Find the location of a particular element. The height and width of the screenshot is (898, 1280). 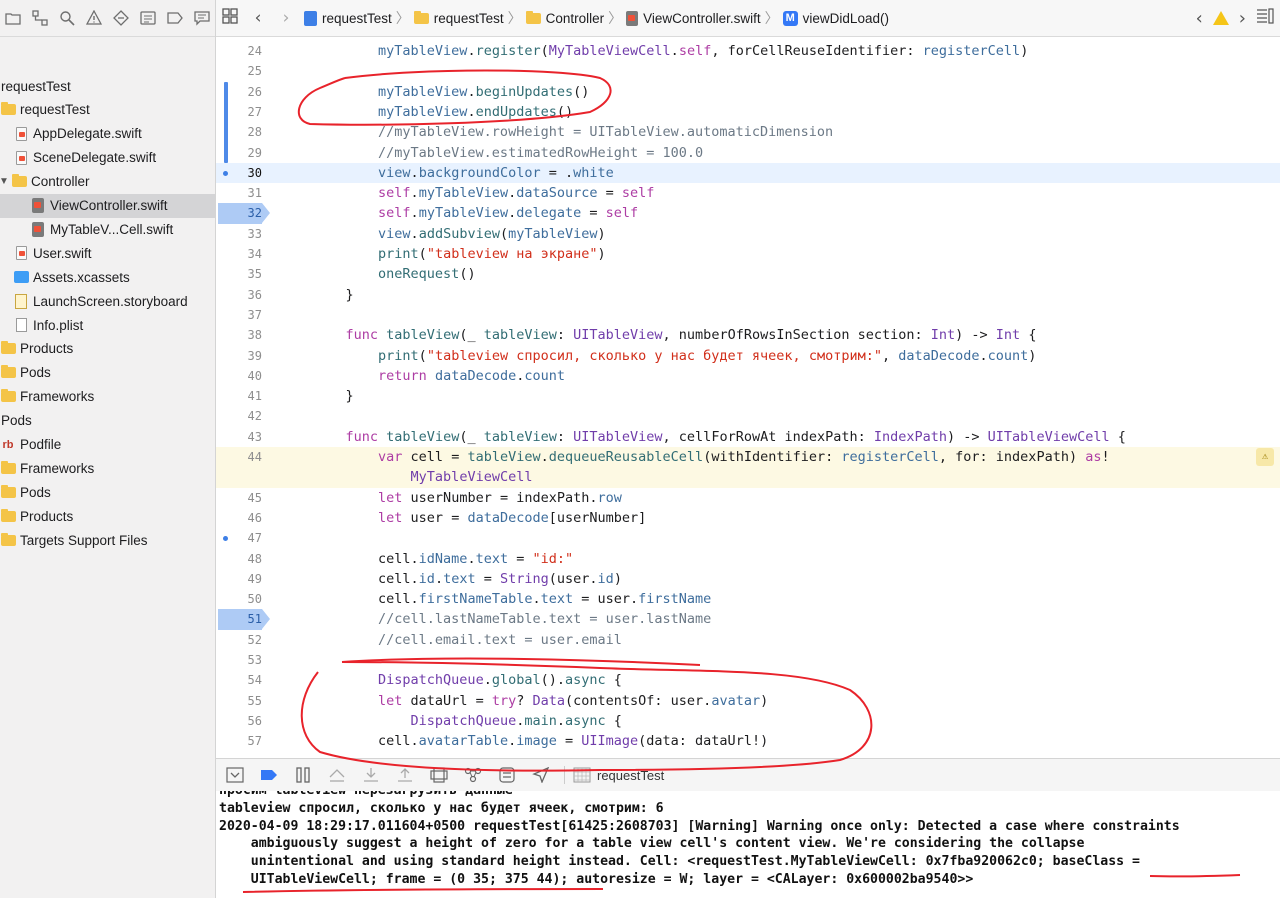

simulate-location-icon is located at coordinates (541, 775).